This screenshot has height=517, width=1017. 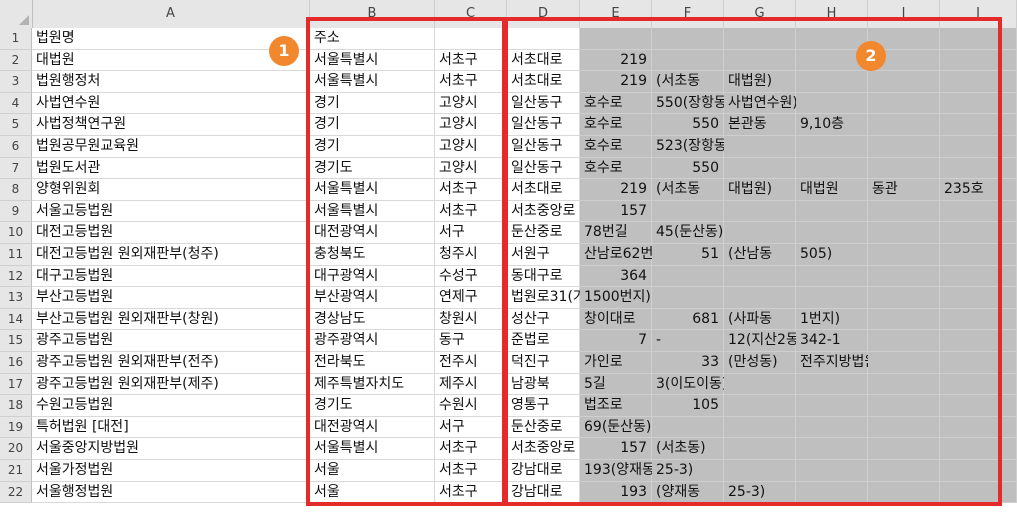 What do you see at coordinates (616, 319) in the screenshot?
I see `cell-e14: 창이대로` at bounding box center [616, 319].